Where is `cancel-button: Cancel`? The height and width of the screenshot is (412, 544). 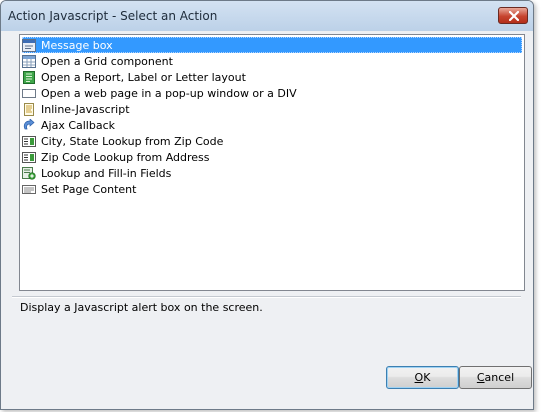 cancel-button: Cancel is located at coordinates (495, 377).